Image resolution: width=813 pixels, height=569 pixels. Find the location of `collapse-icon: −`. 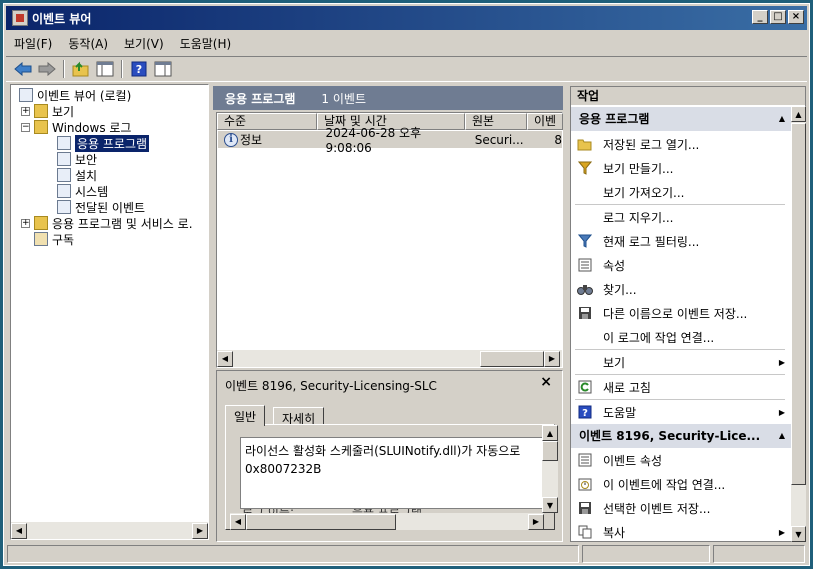

collapse-icon: − is located at coordinates (25, 127).